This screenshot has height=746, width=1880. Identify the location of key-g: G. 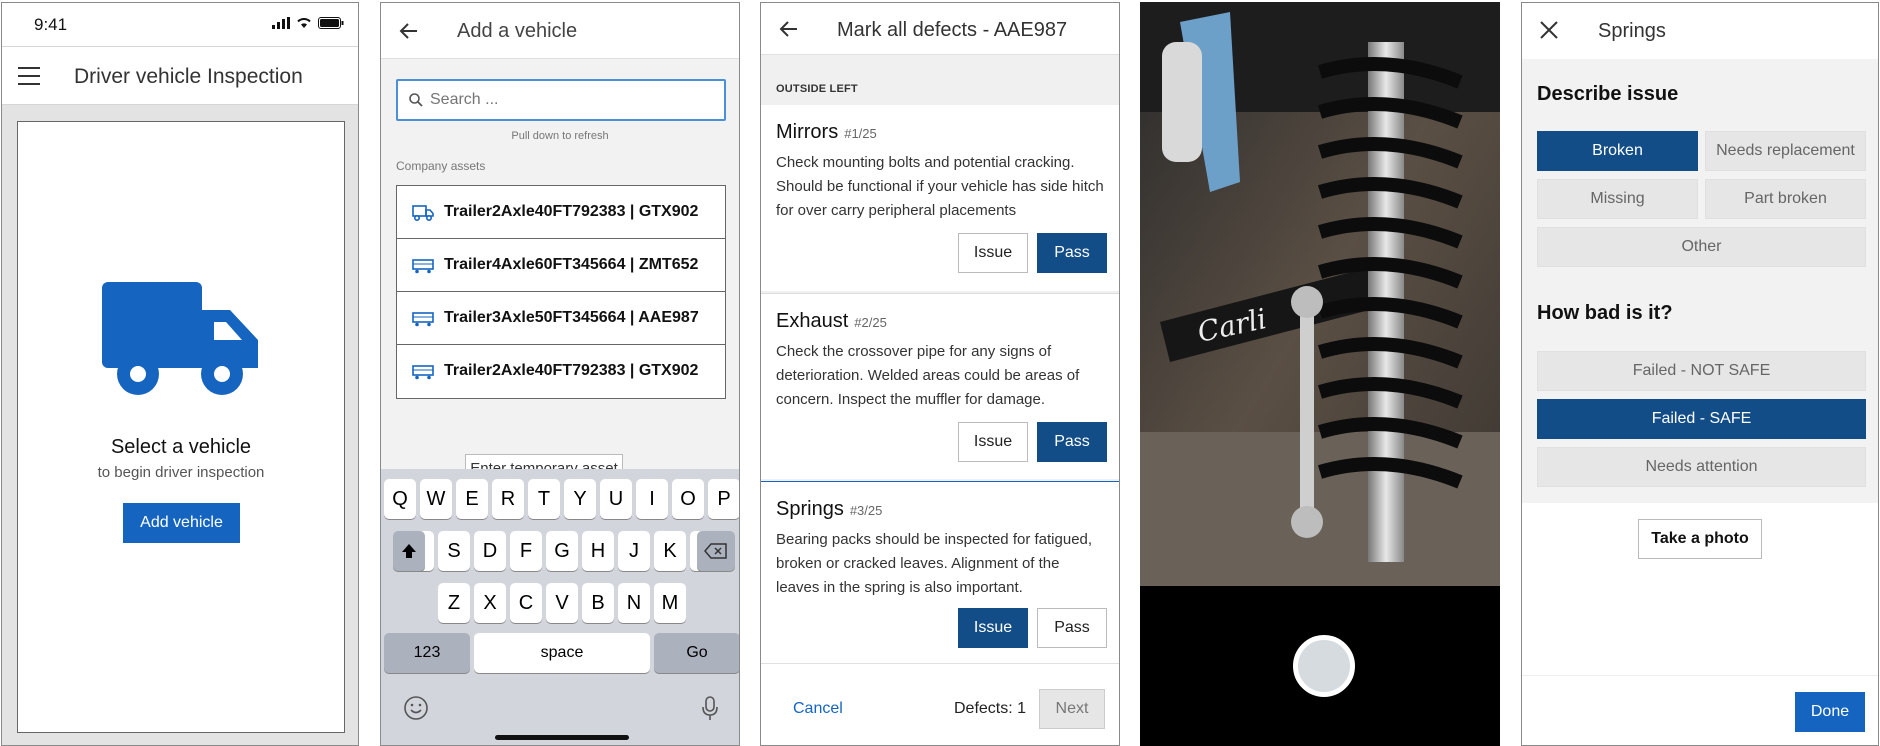
(562, 551).